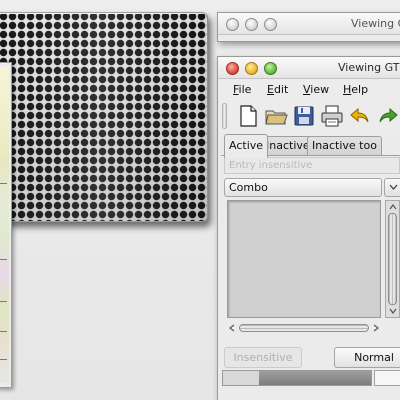  Describe the element at coordinates (303, 187) in the screenshot. I see `combo-box: Combo` at that location.